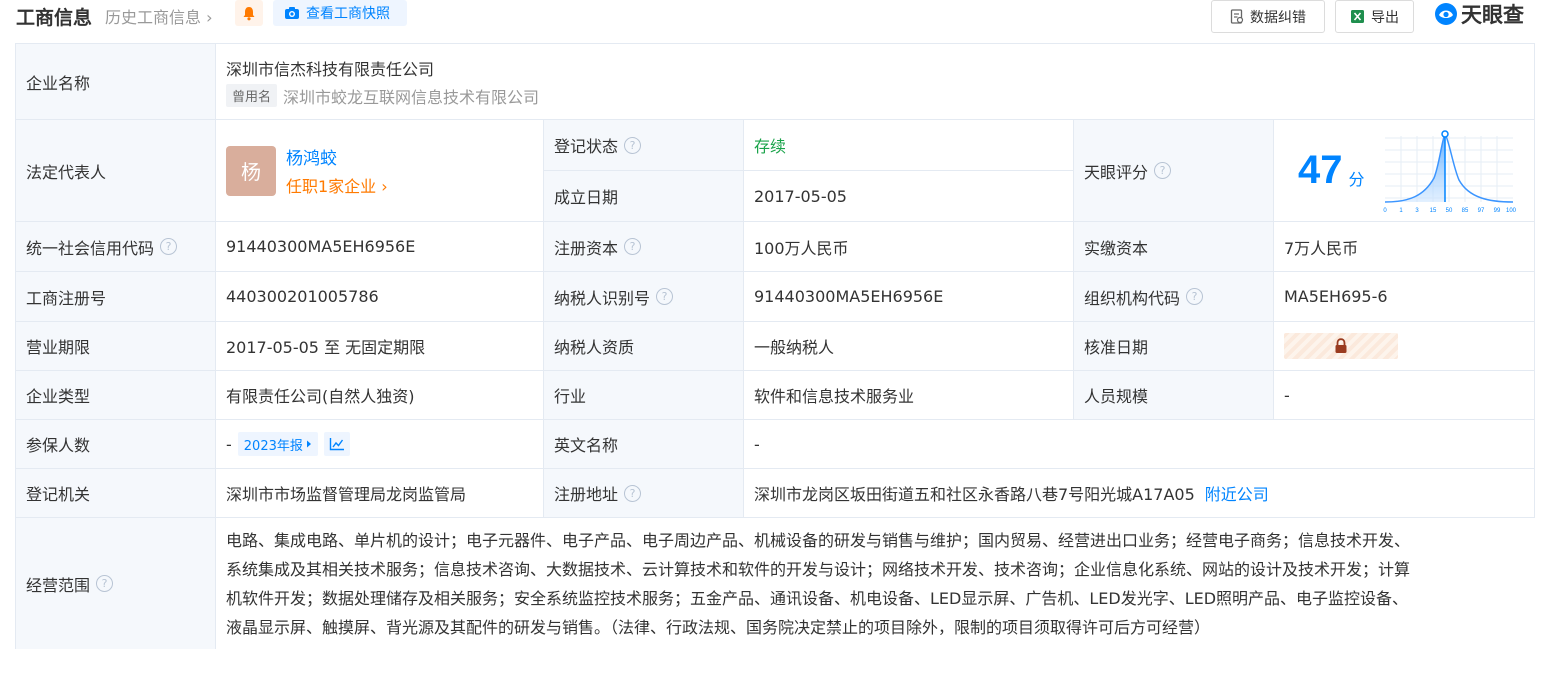 Image resolution: width=1552 pixels, height=680 pixels. Describe the element at coordinates (1450, 171) in the screenshot. I see `score-distribution-chart: 0 1 3 15 50 85 97 99 100` at that location.